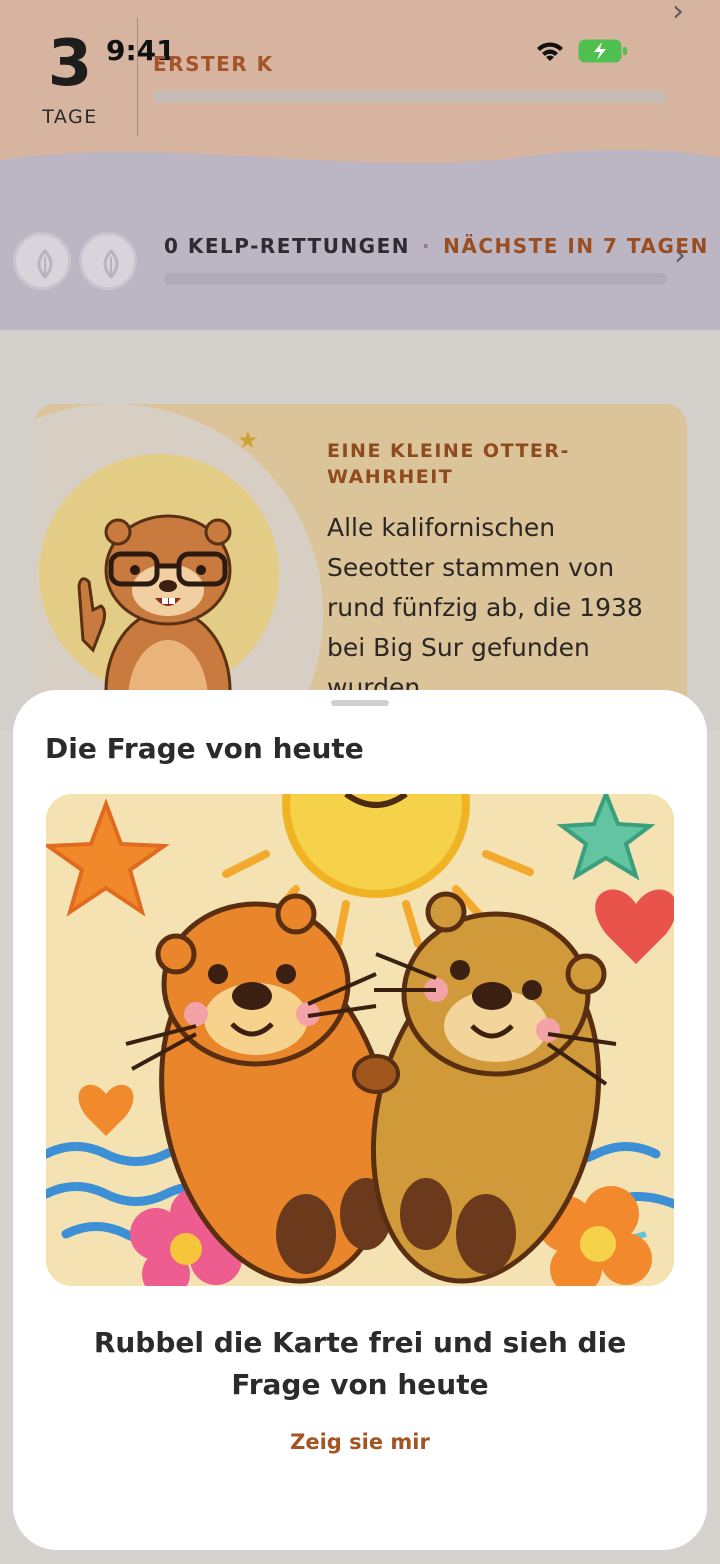 This screenshot has width=720, height=1564. I want to click on kelp-chevron-icon: ›, so click(680, 255).